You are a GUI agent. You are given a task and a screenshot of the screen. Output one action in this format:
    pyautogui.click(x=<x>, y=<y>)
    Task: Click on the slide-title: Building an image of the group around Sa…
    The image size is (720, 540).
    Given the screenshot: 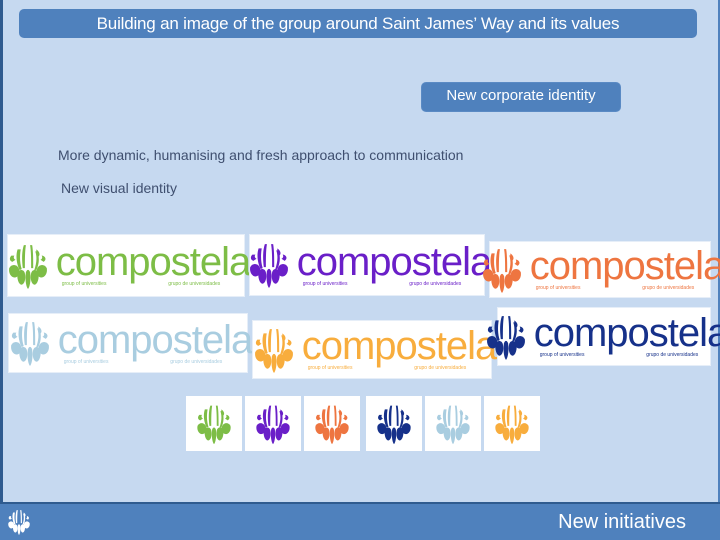 What is the action you would take?
    pyautogui.click(x=358, y=23)
    